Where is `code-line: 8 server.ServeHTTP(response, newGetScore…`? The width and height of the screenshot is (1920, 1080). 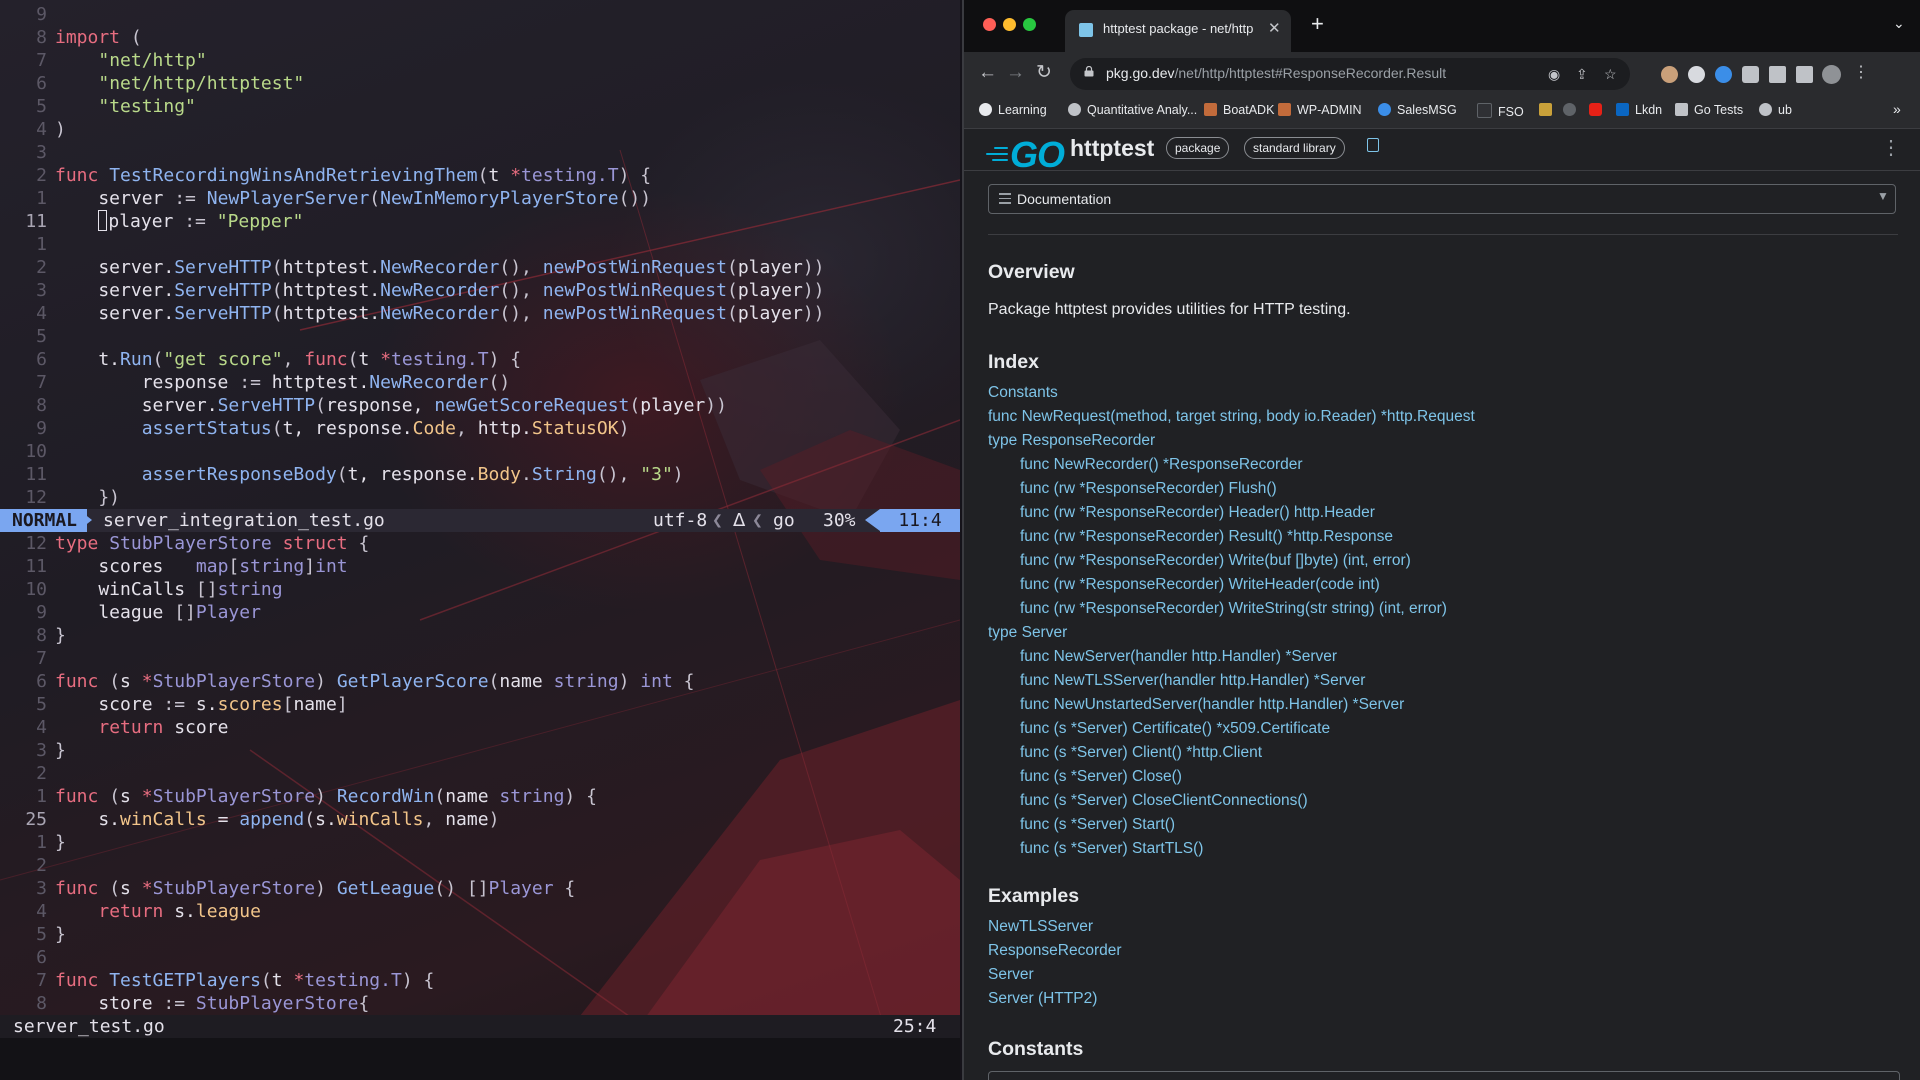
code-line: 8 server.ServeHTTP(response, newGetScore… is located at coordinates (480, 405).